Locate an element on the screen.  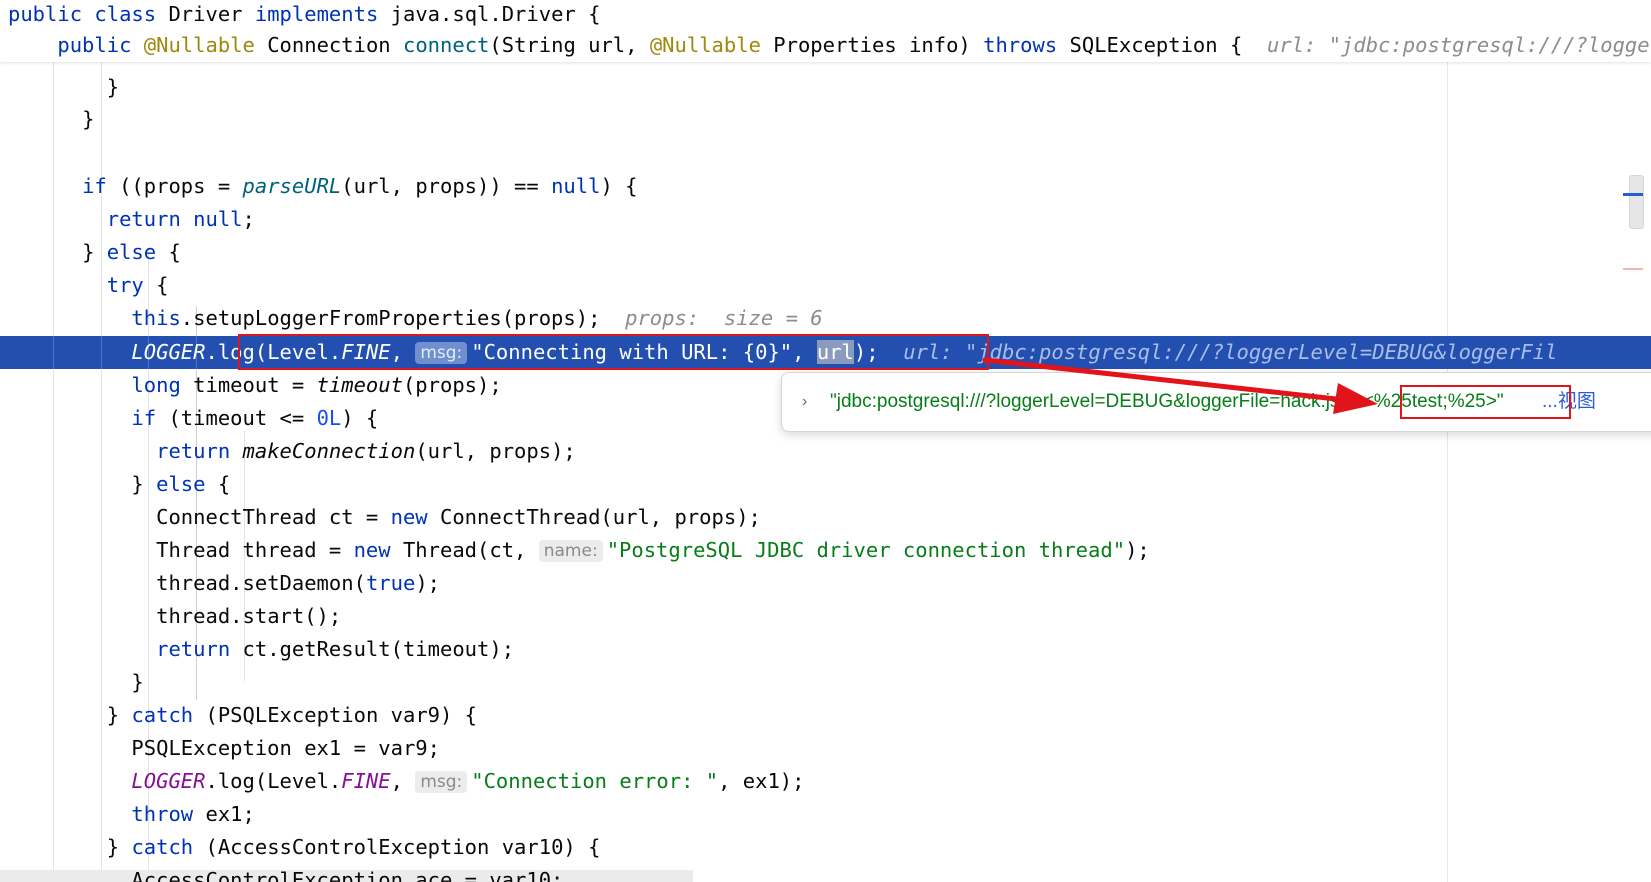
code-text: thread.setDaemon( is located at coordinates (261, 583).